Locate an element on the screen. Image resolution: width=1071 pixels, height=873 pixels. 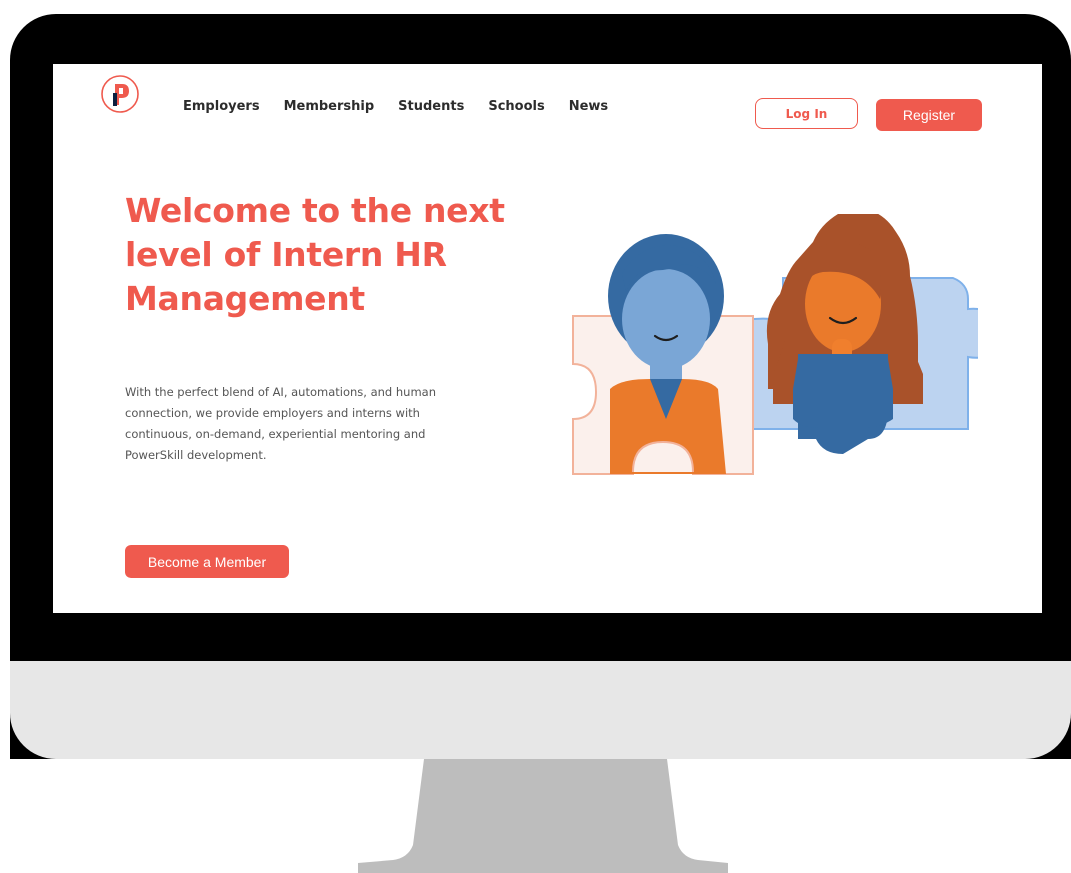
register-button: Register is located at coordinates (929, 115).